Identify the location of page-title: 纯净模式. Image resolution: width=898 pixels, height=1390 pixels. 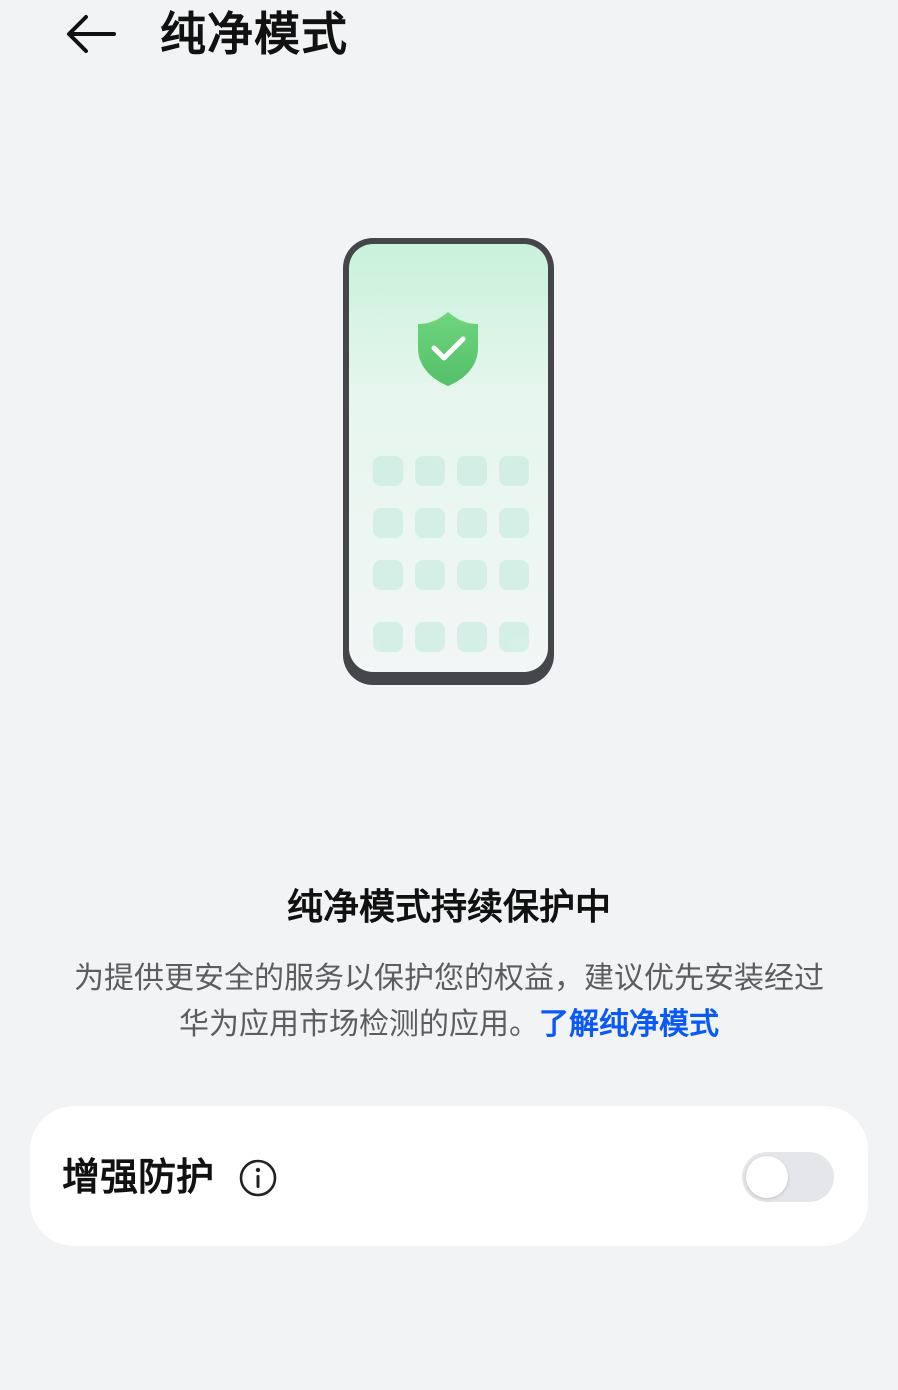
(254, 34).